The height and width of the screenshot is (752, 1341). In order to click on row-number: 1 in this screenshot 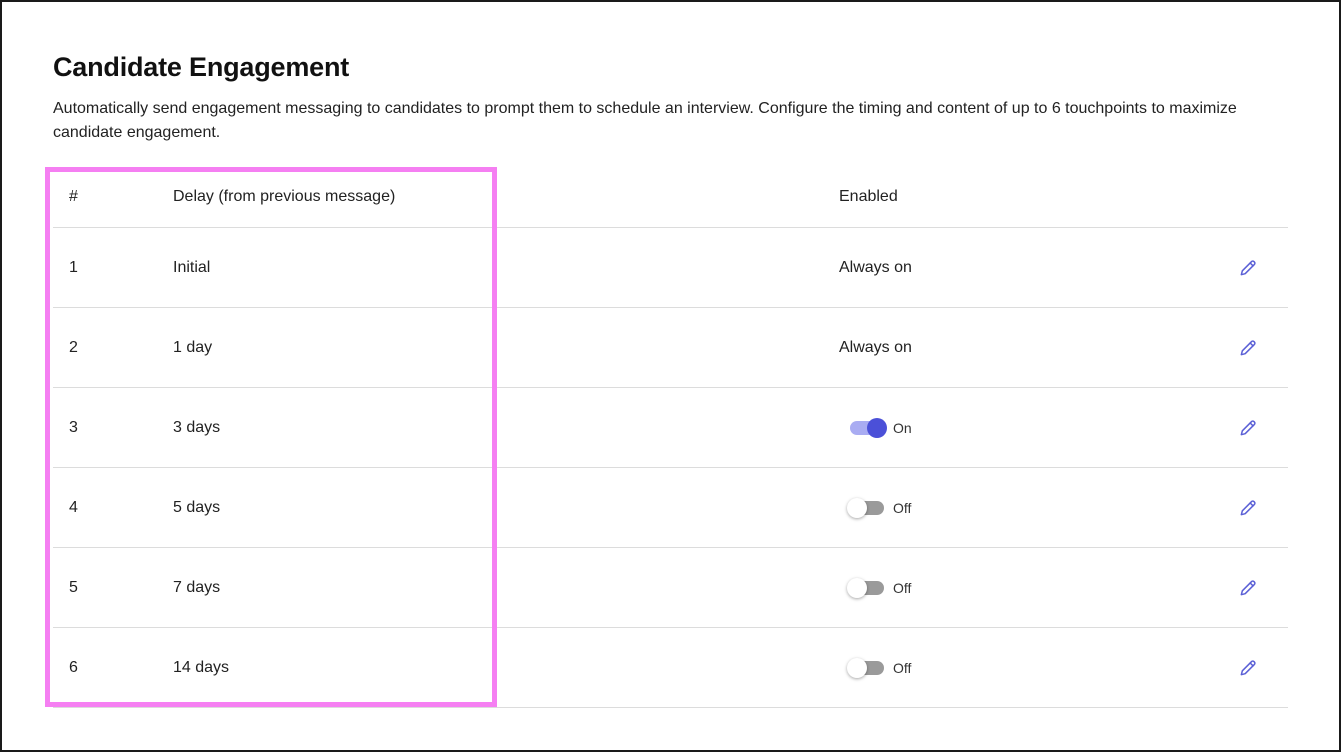, I will do `click(73, 267)`.